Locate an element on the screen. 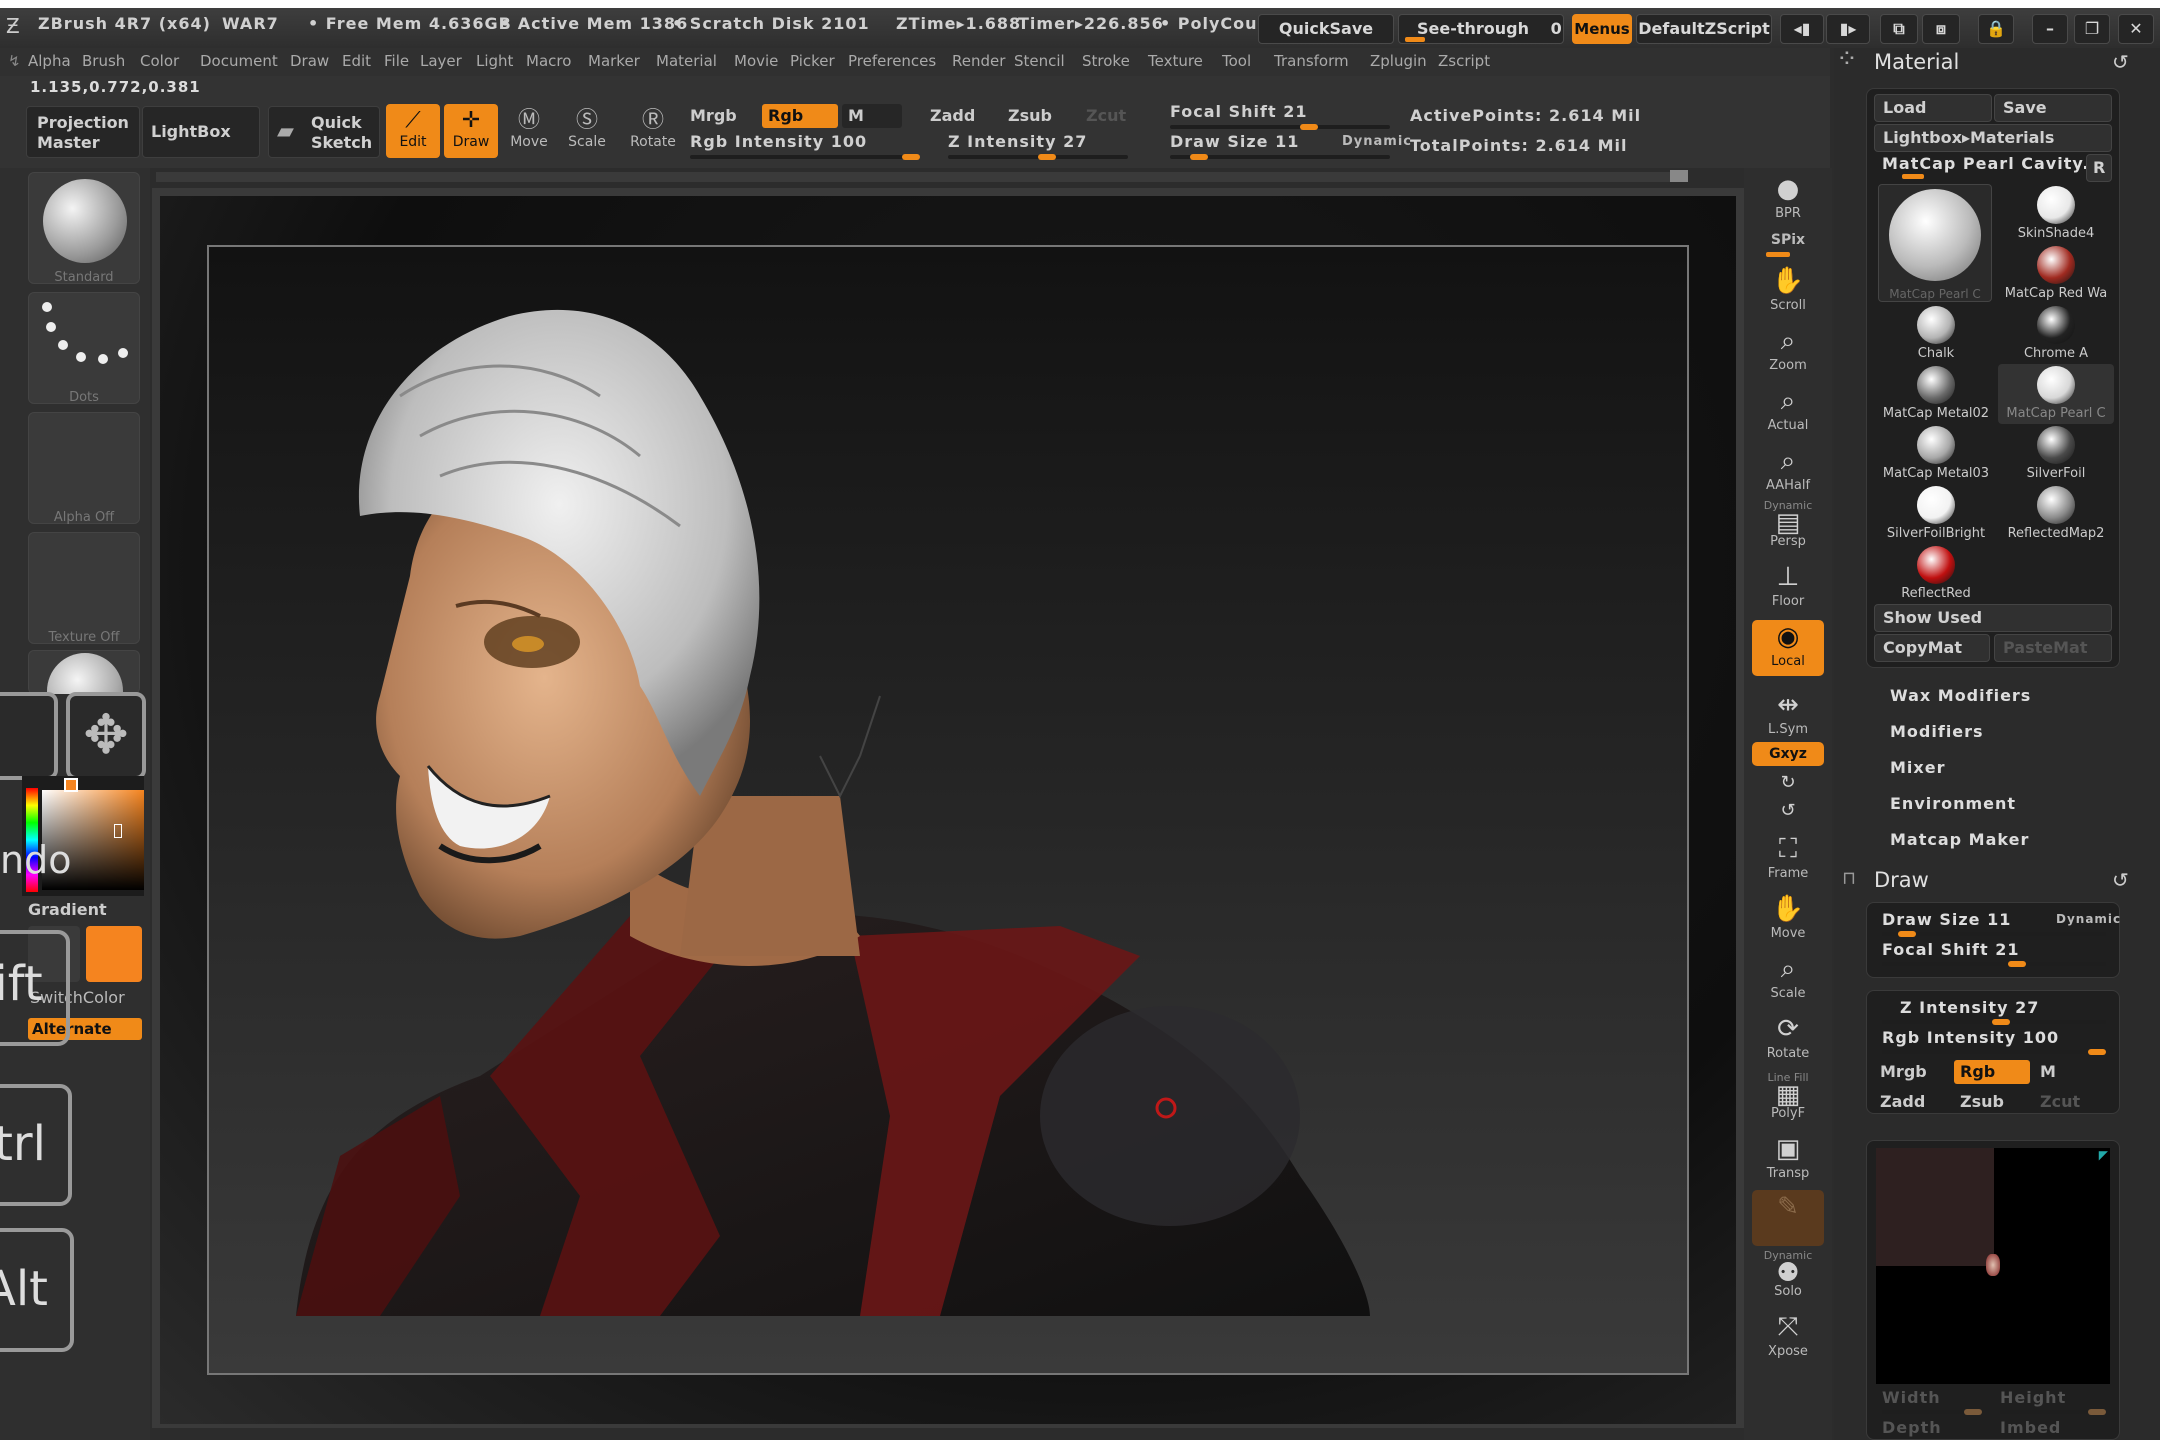 This screenshot has height=1440, width=2160. xyz-button: Gxyz is located at coordinates (1788, 754).